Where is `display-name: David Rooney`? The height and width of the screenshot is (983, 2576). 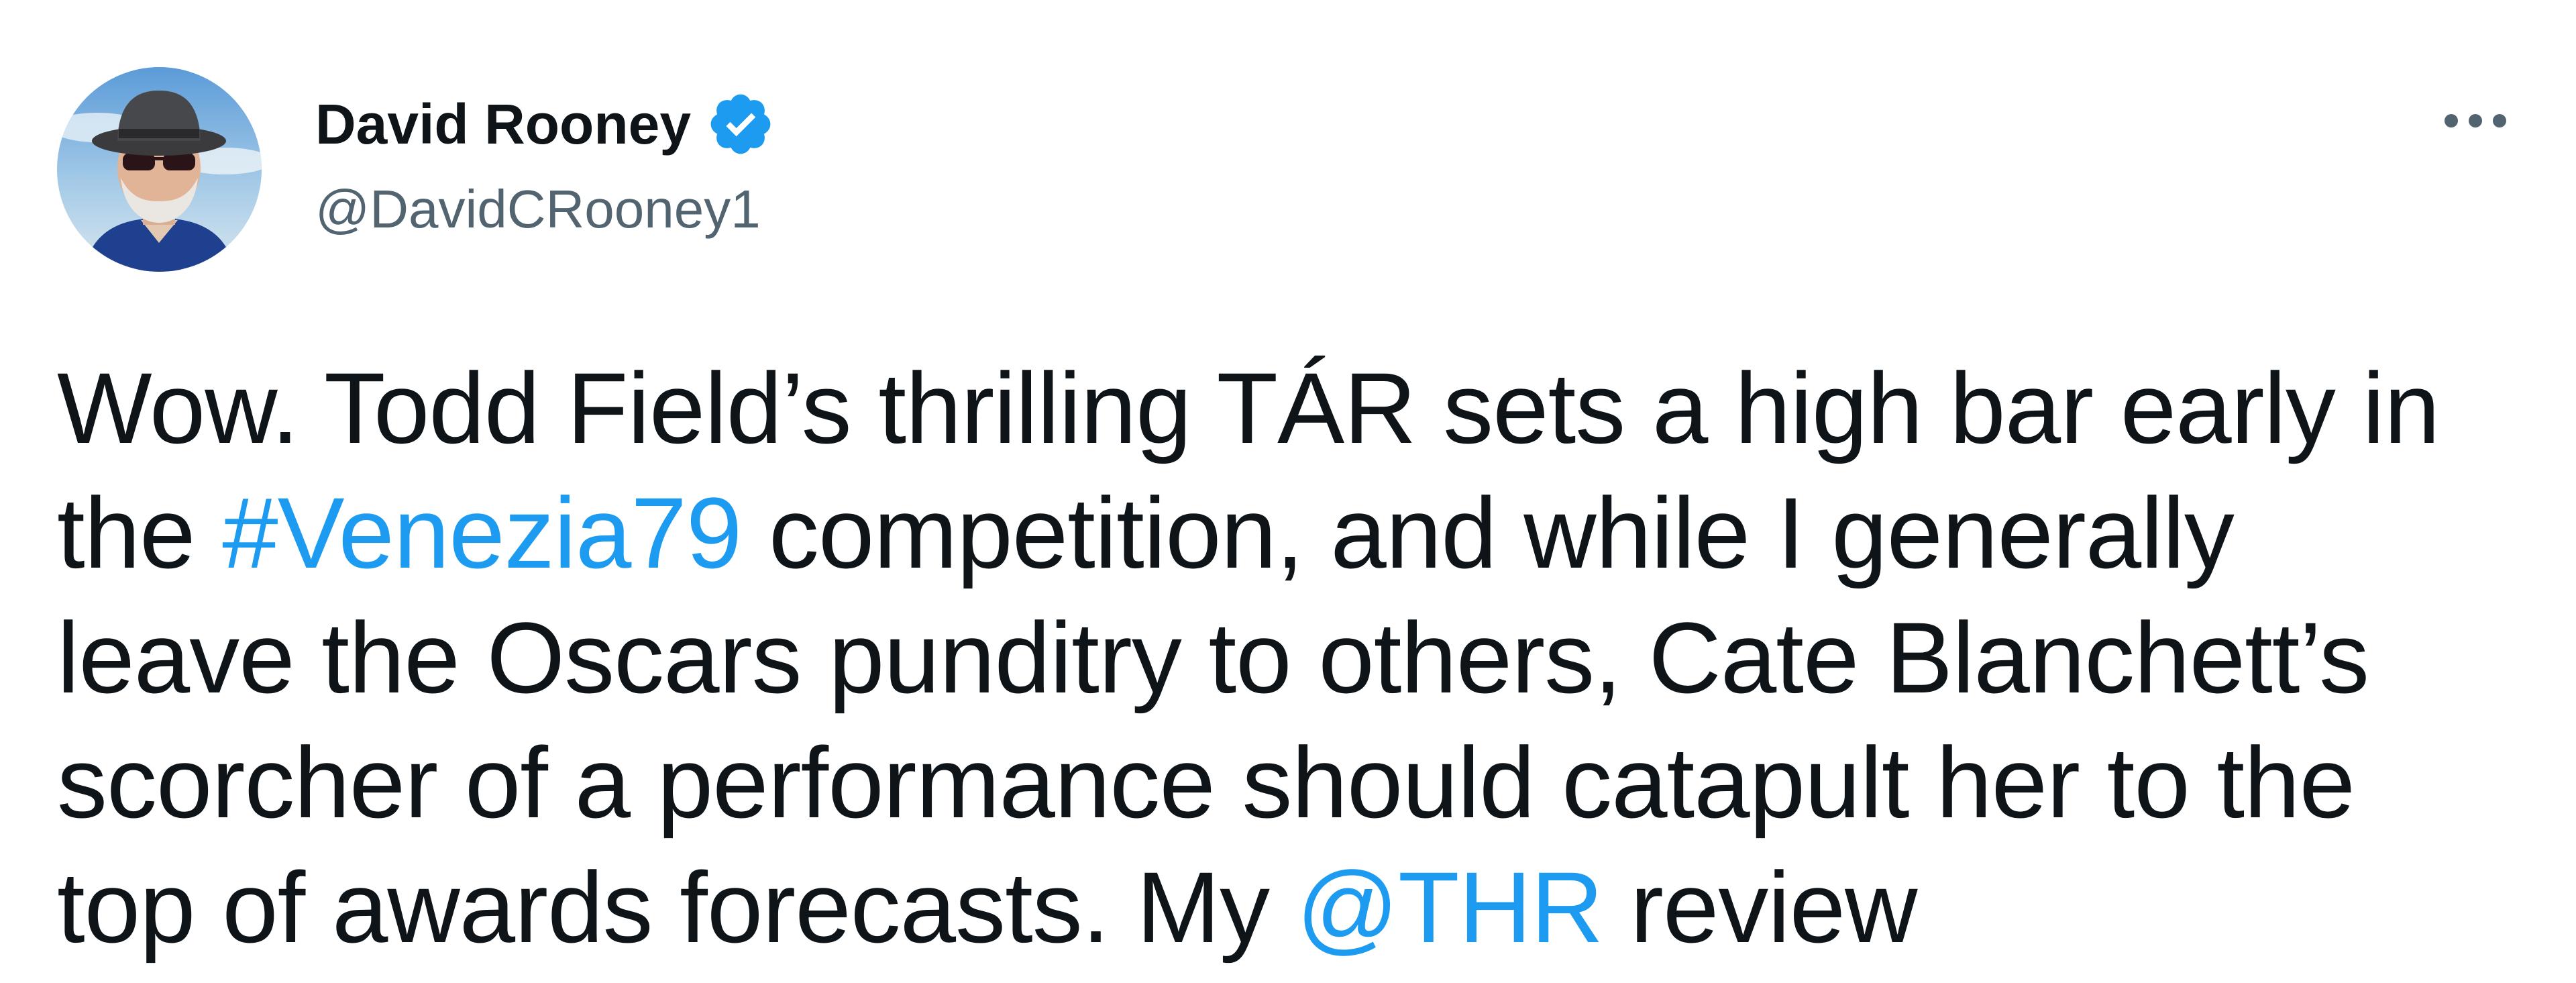 display-name: David Rooney is located at coordinates (503, 124).